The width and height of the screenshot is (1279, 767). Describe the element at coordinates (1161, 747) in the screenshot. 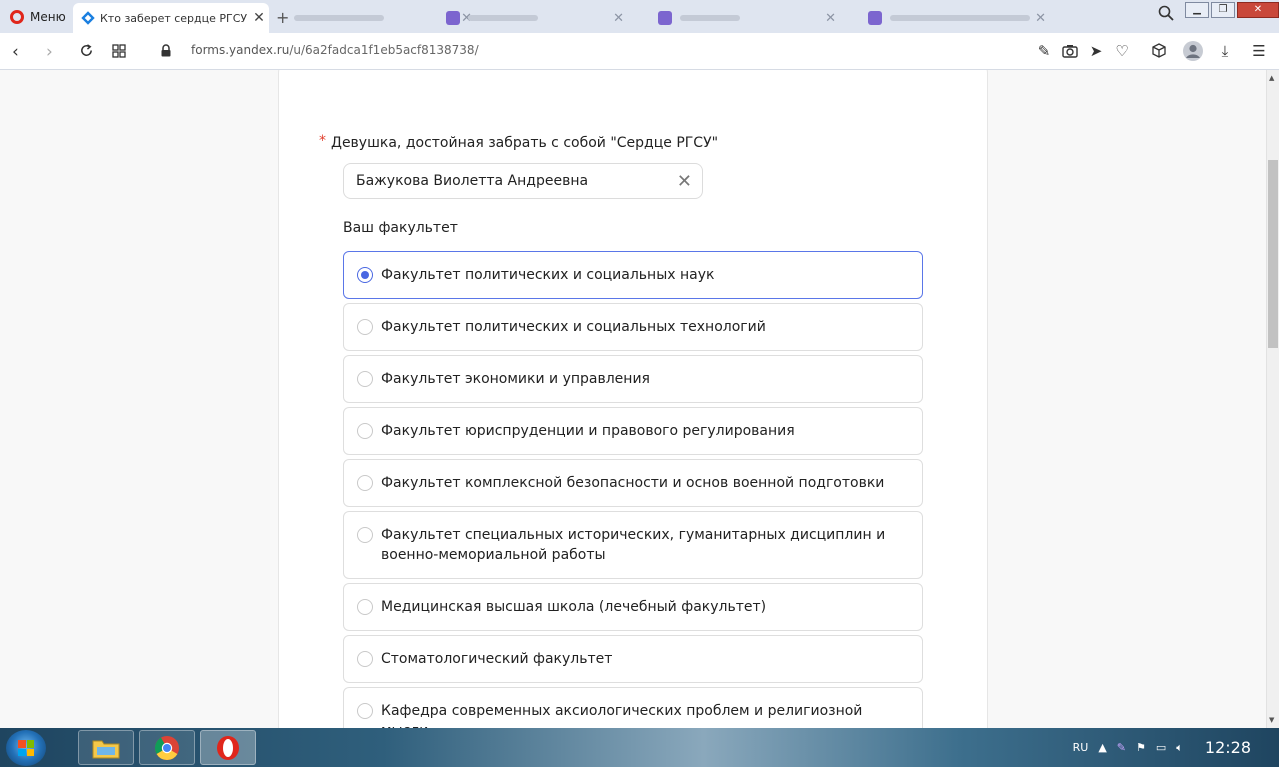

I see `network-icon: ▭` at that location.